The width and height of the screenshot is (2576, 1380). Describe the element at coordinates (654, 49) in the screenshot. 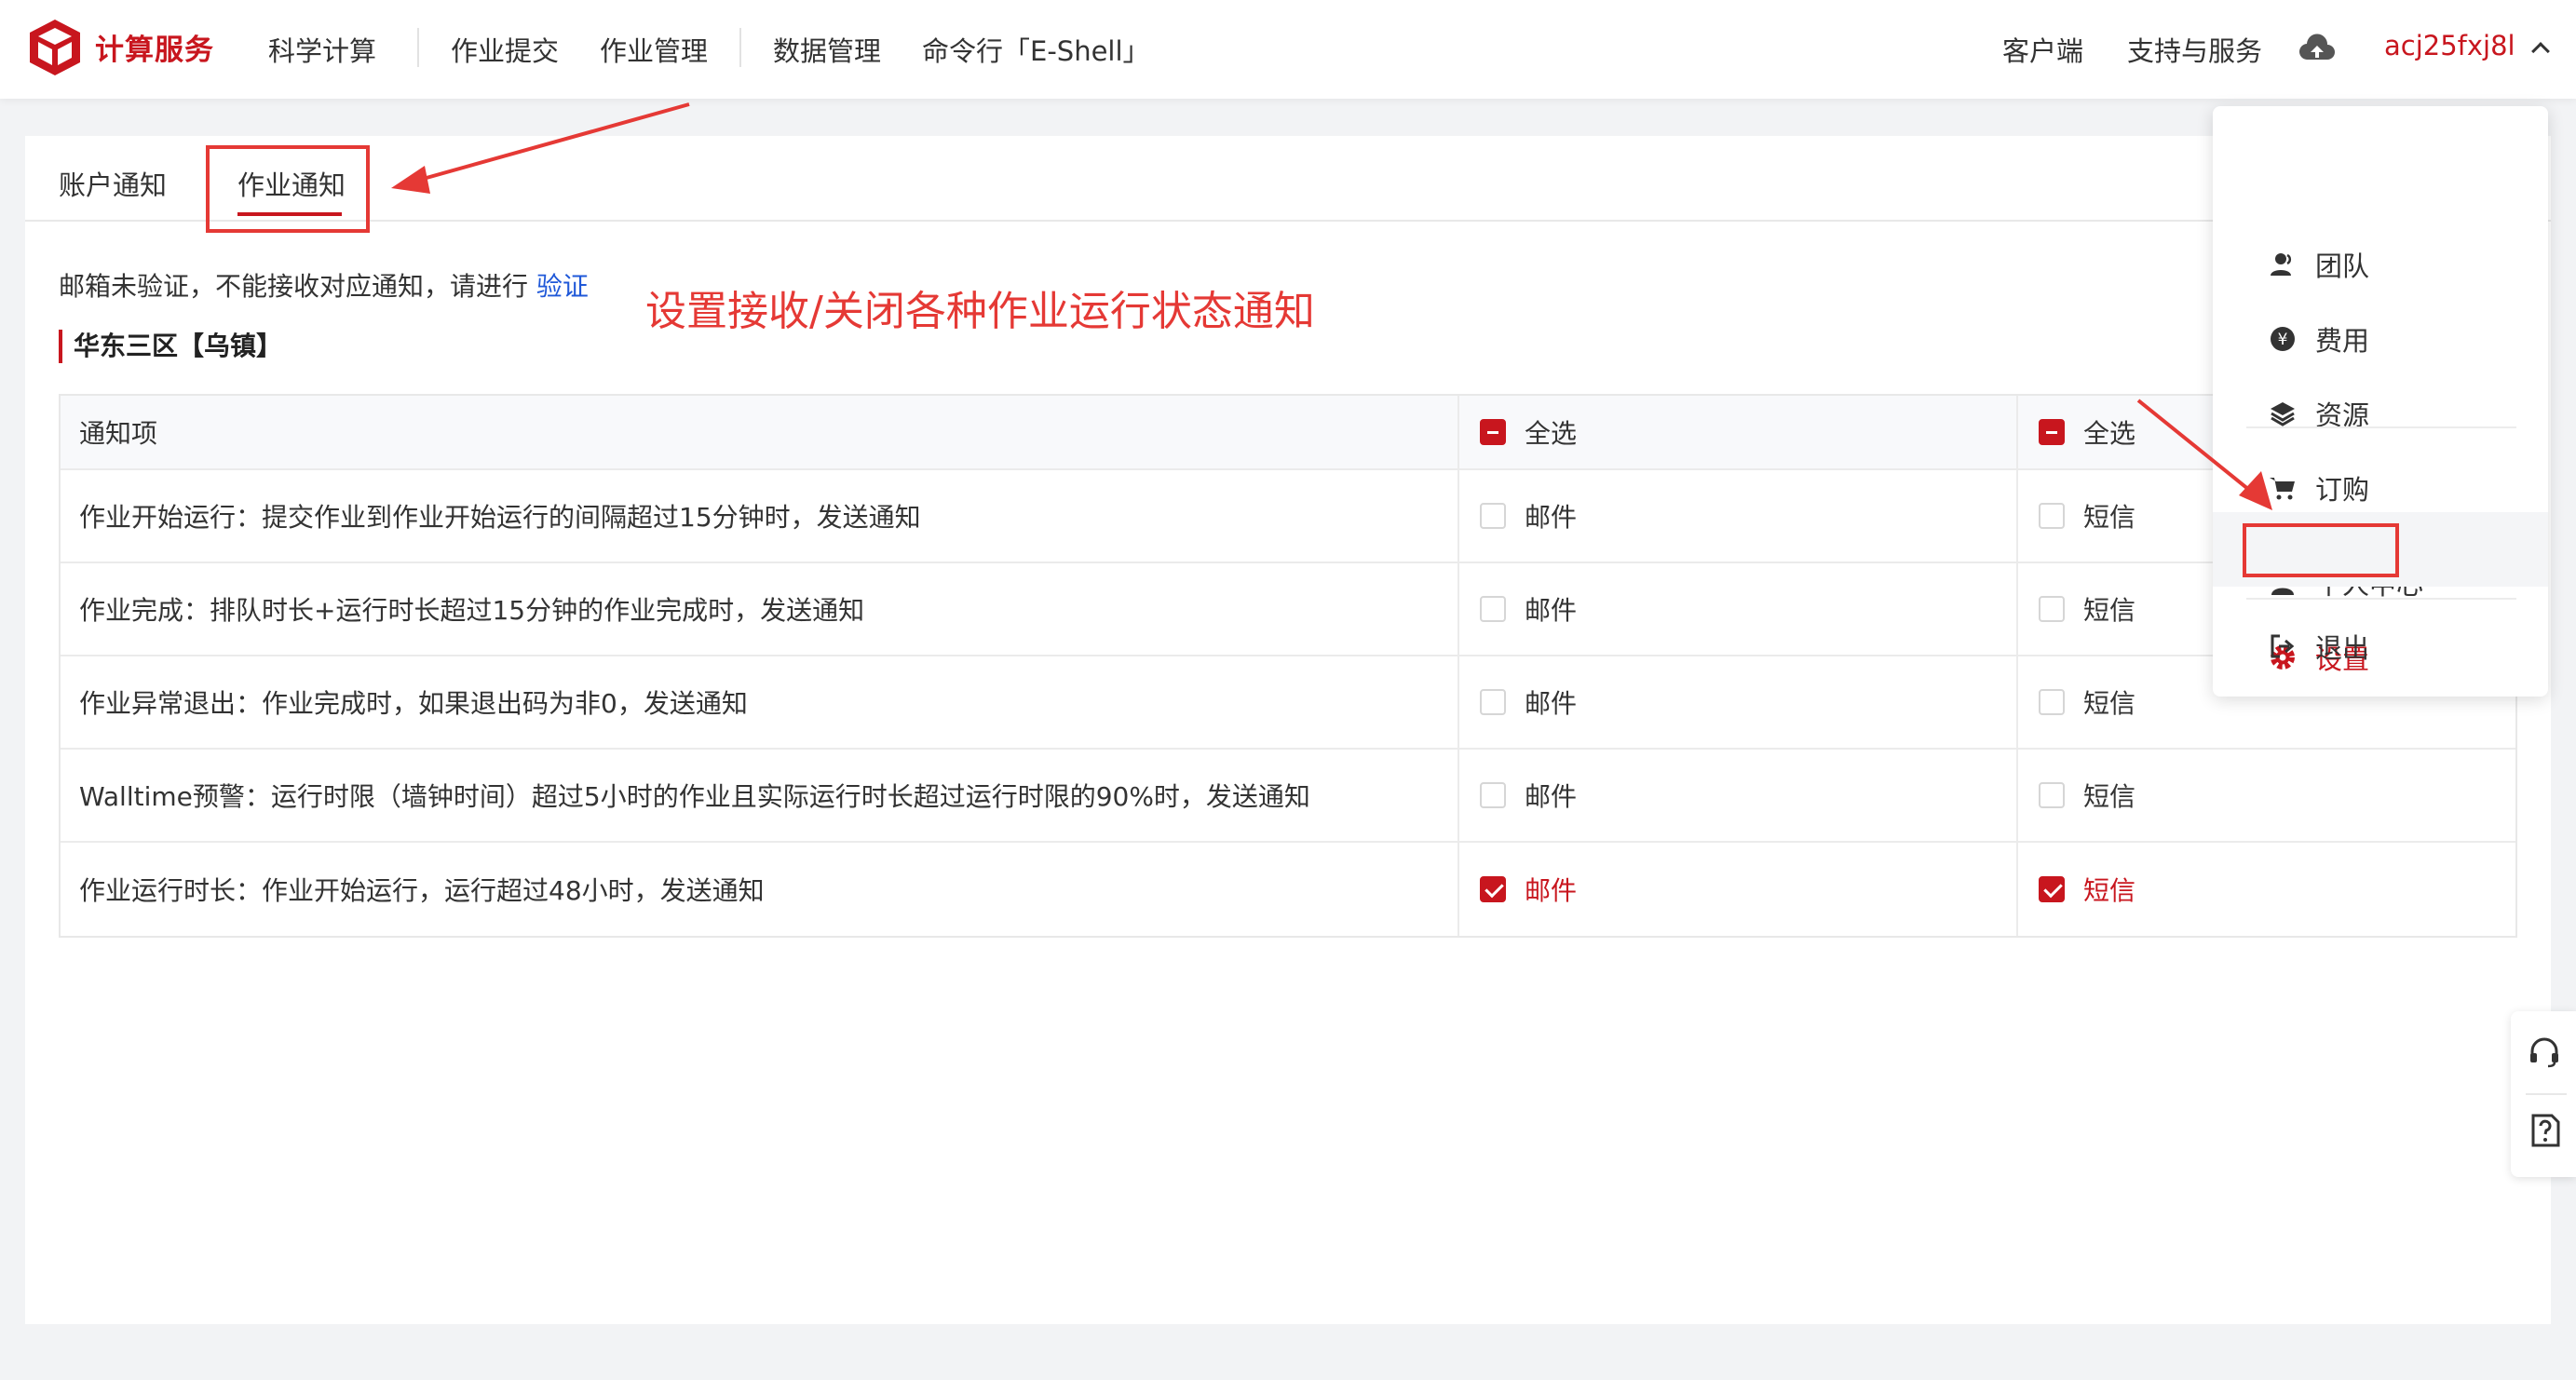

I see `nav-job-management: 作业管理` at that location.